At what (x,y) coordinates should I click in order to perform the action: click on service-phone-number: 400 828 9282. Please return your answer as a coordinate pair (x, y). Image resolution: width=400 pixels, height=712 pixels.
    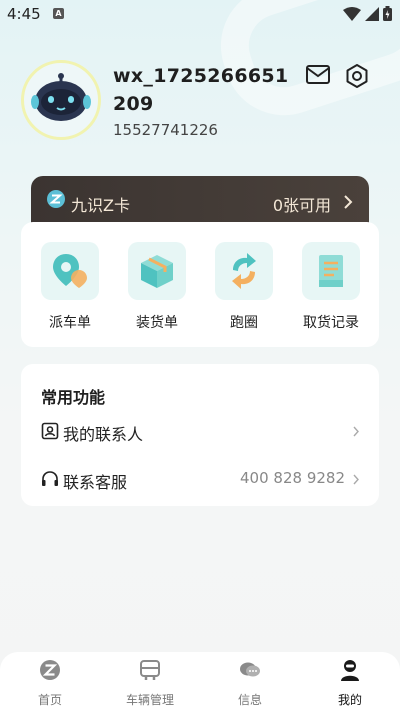
    Looking at the image, I should click on (292, 478).